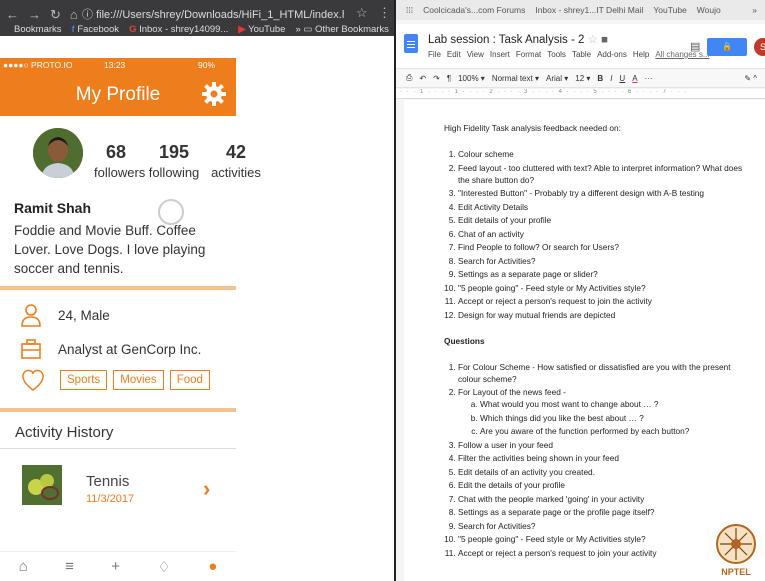 This screenshot has width=765, height=581. Describe the element at coordinates (727, 53) in the screenshot. I see `share-button: 🔒 SHARE` at that location.